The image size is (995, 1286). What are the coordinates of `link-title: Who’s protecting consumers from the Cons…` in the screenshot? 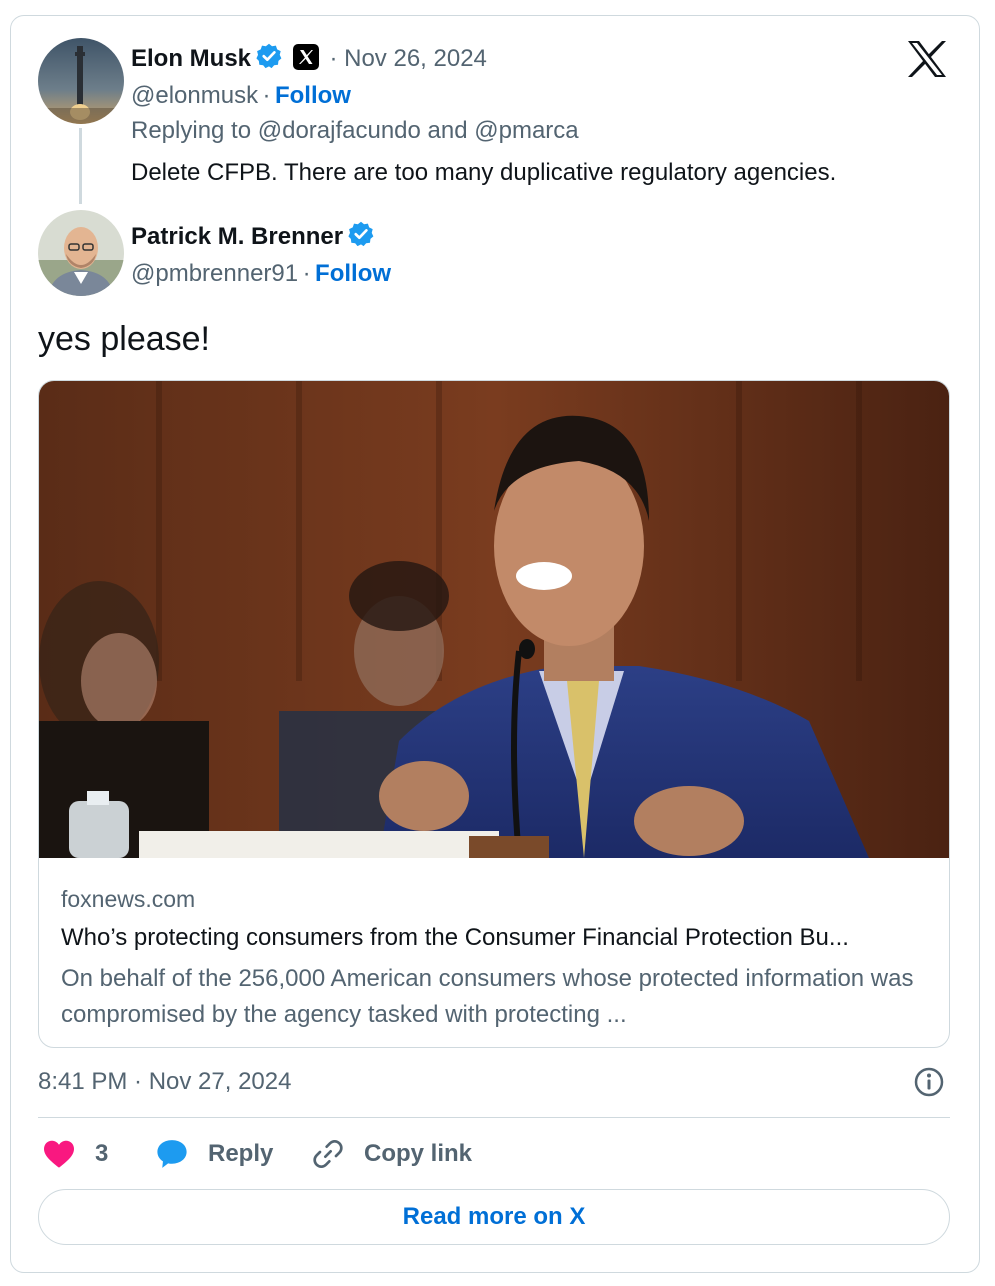 It's located at (455, 938).